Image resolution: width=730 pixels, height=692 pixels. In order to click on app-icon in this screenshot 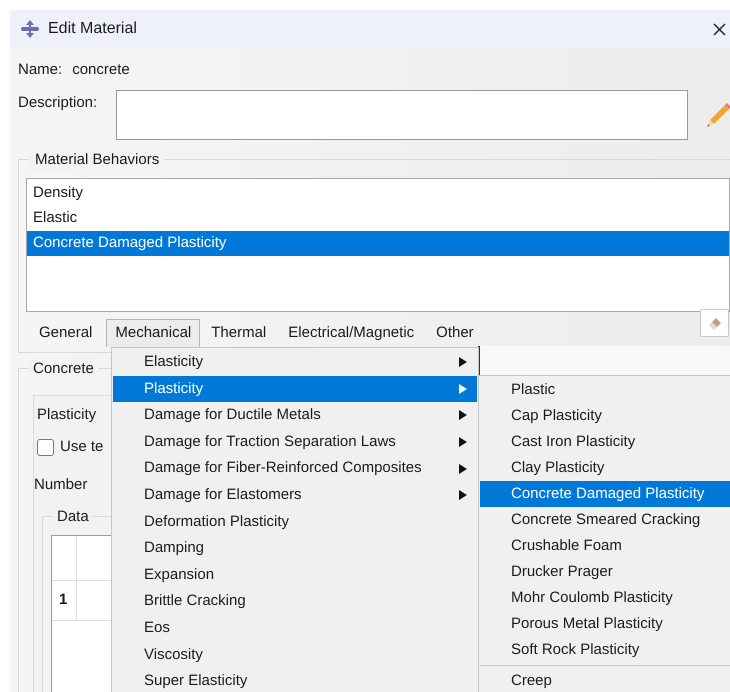, I will do `click(30, 29)`.